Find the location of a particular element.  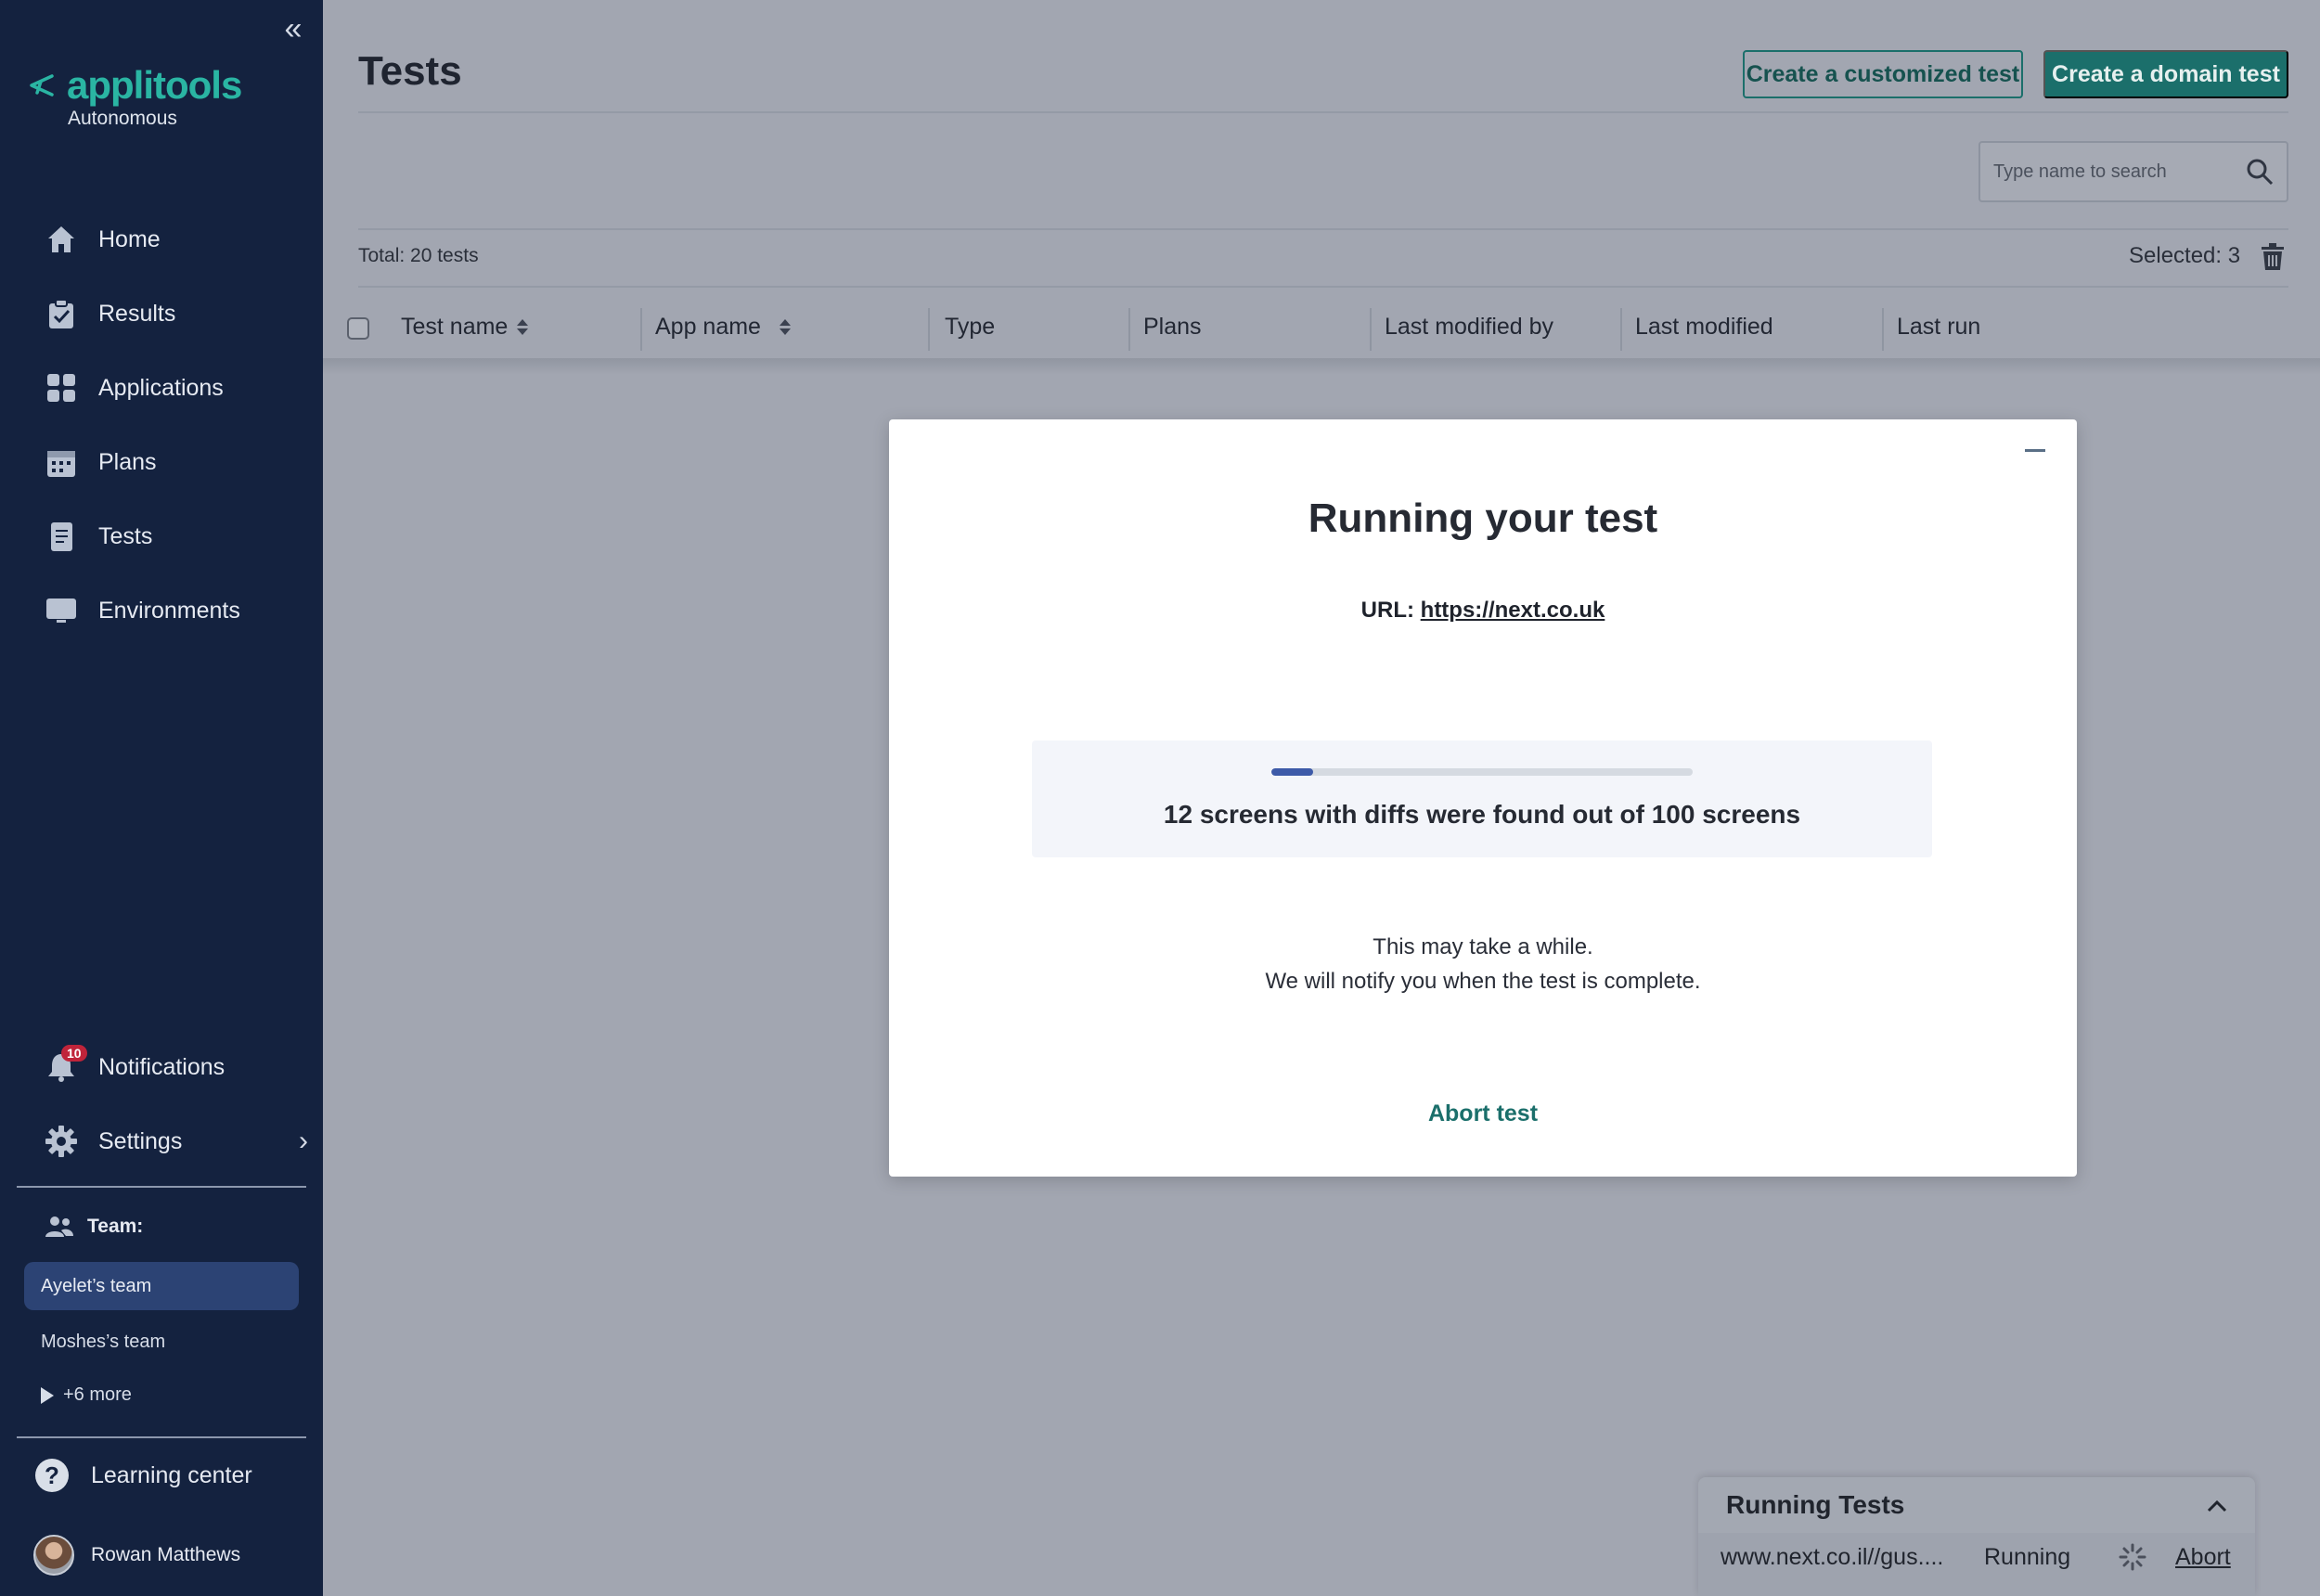

create-customized-test-button: Create a customized test is located at coordinates (1883, 74).